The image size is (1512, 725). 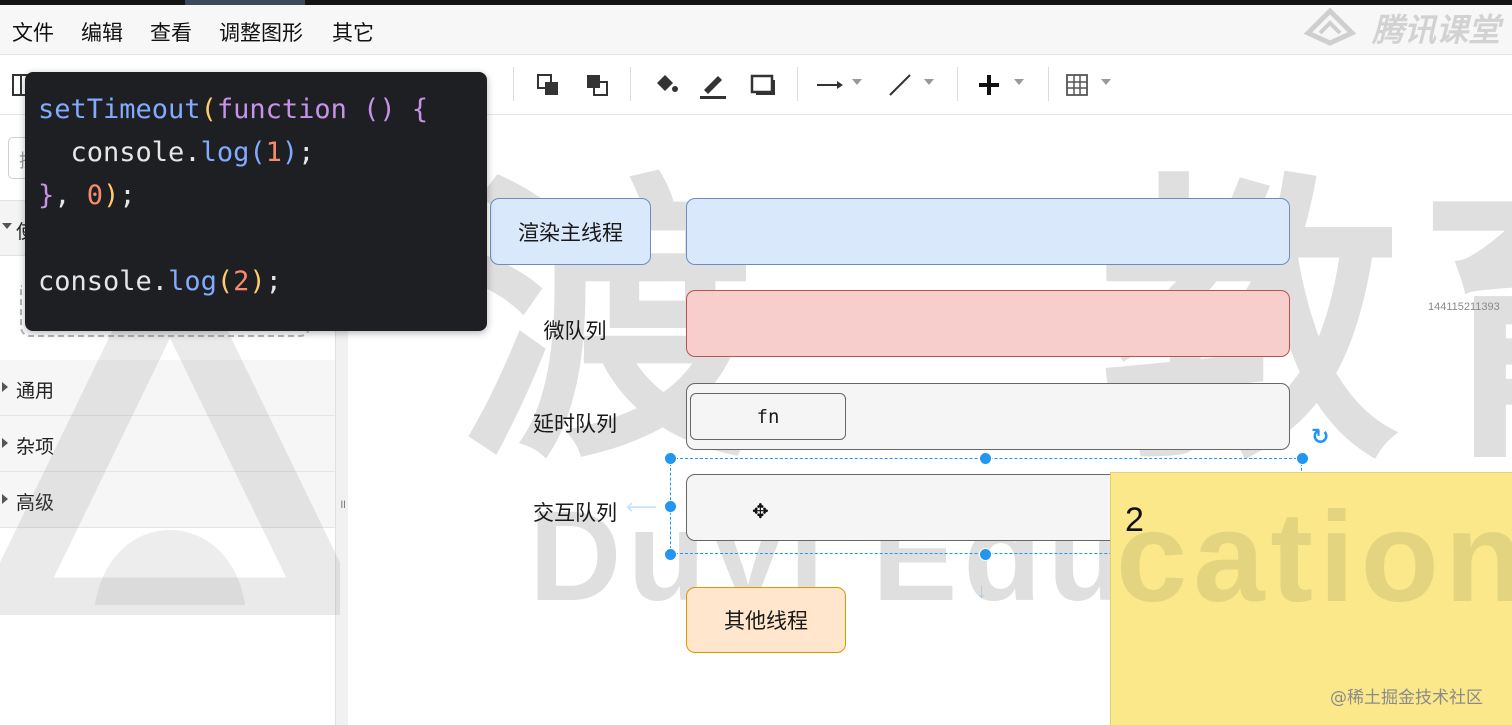 What do you see at coordinates (830, 85) in the screenshot?
I see `connection-arrow-icon` at bounding box center [830, 85].